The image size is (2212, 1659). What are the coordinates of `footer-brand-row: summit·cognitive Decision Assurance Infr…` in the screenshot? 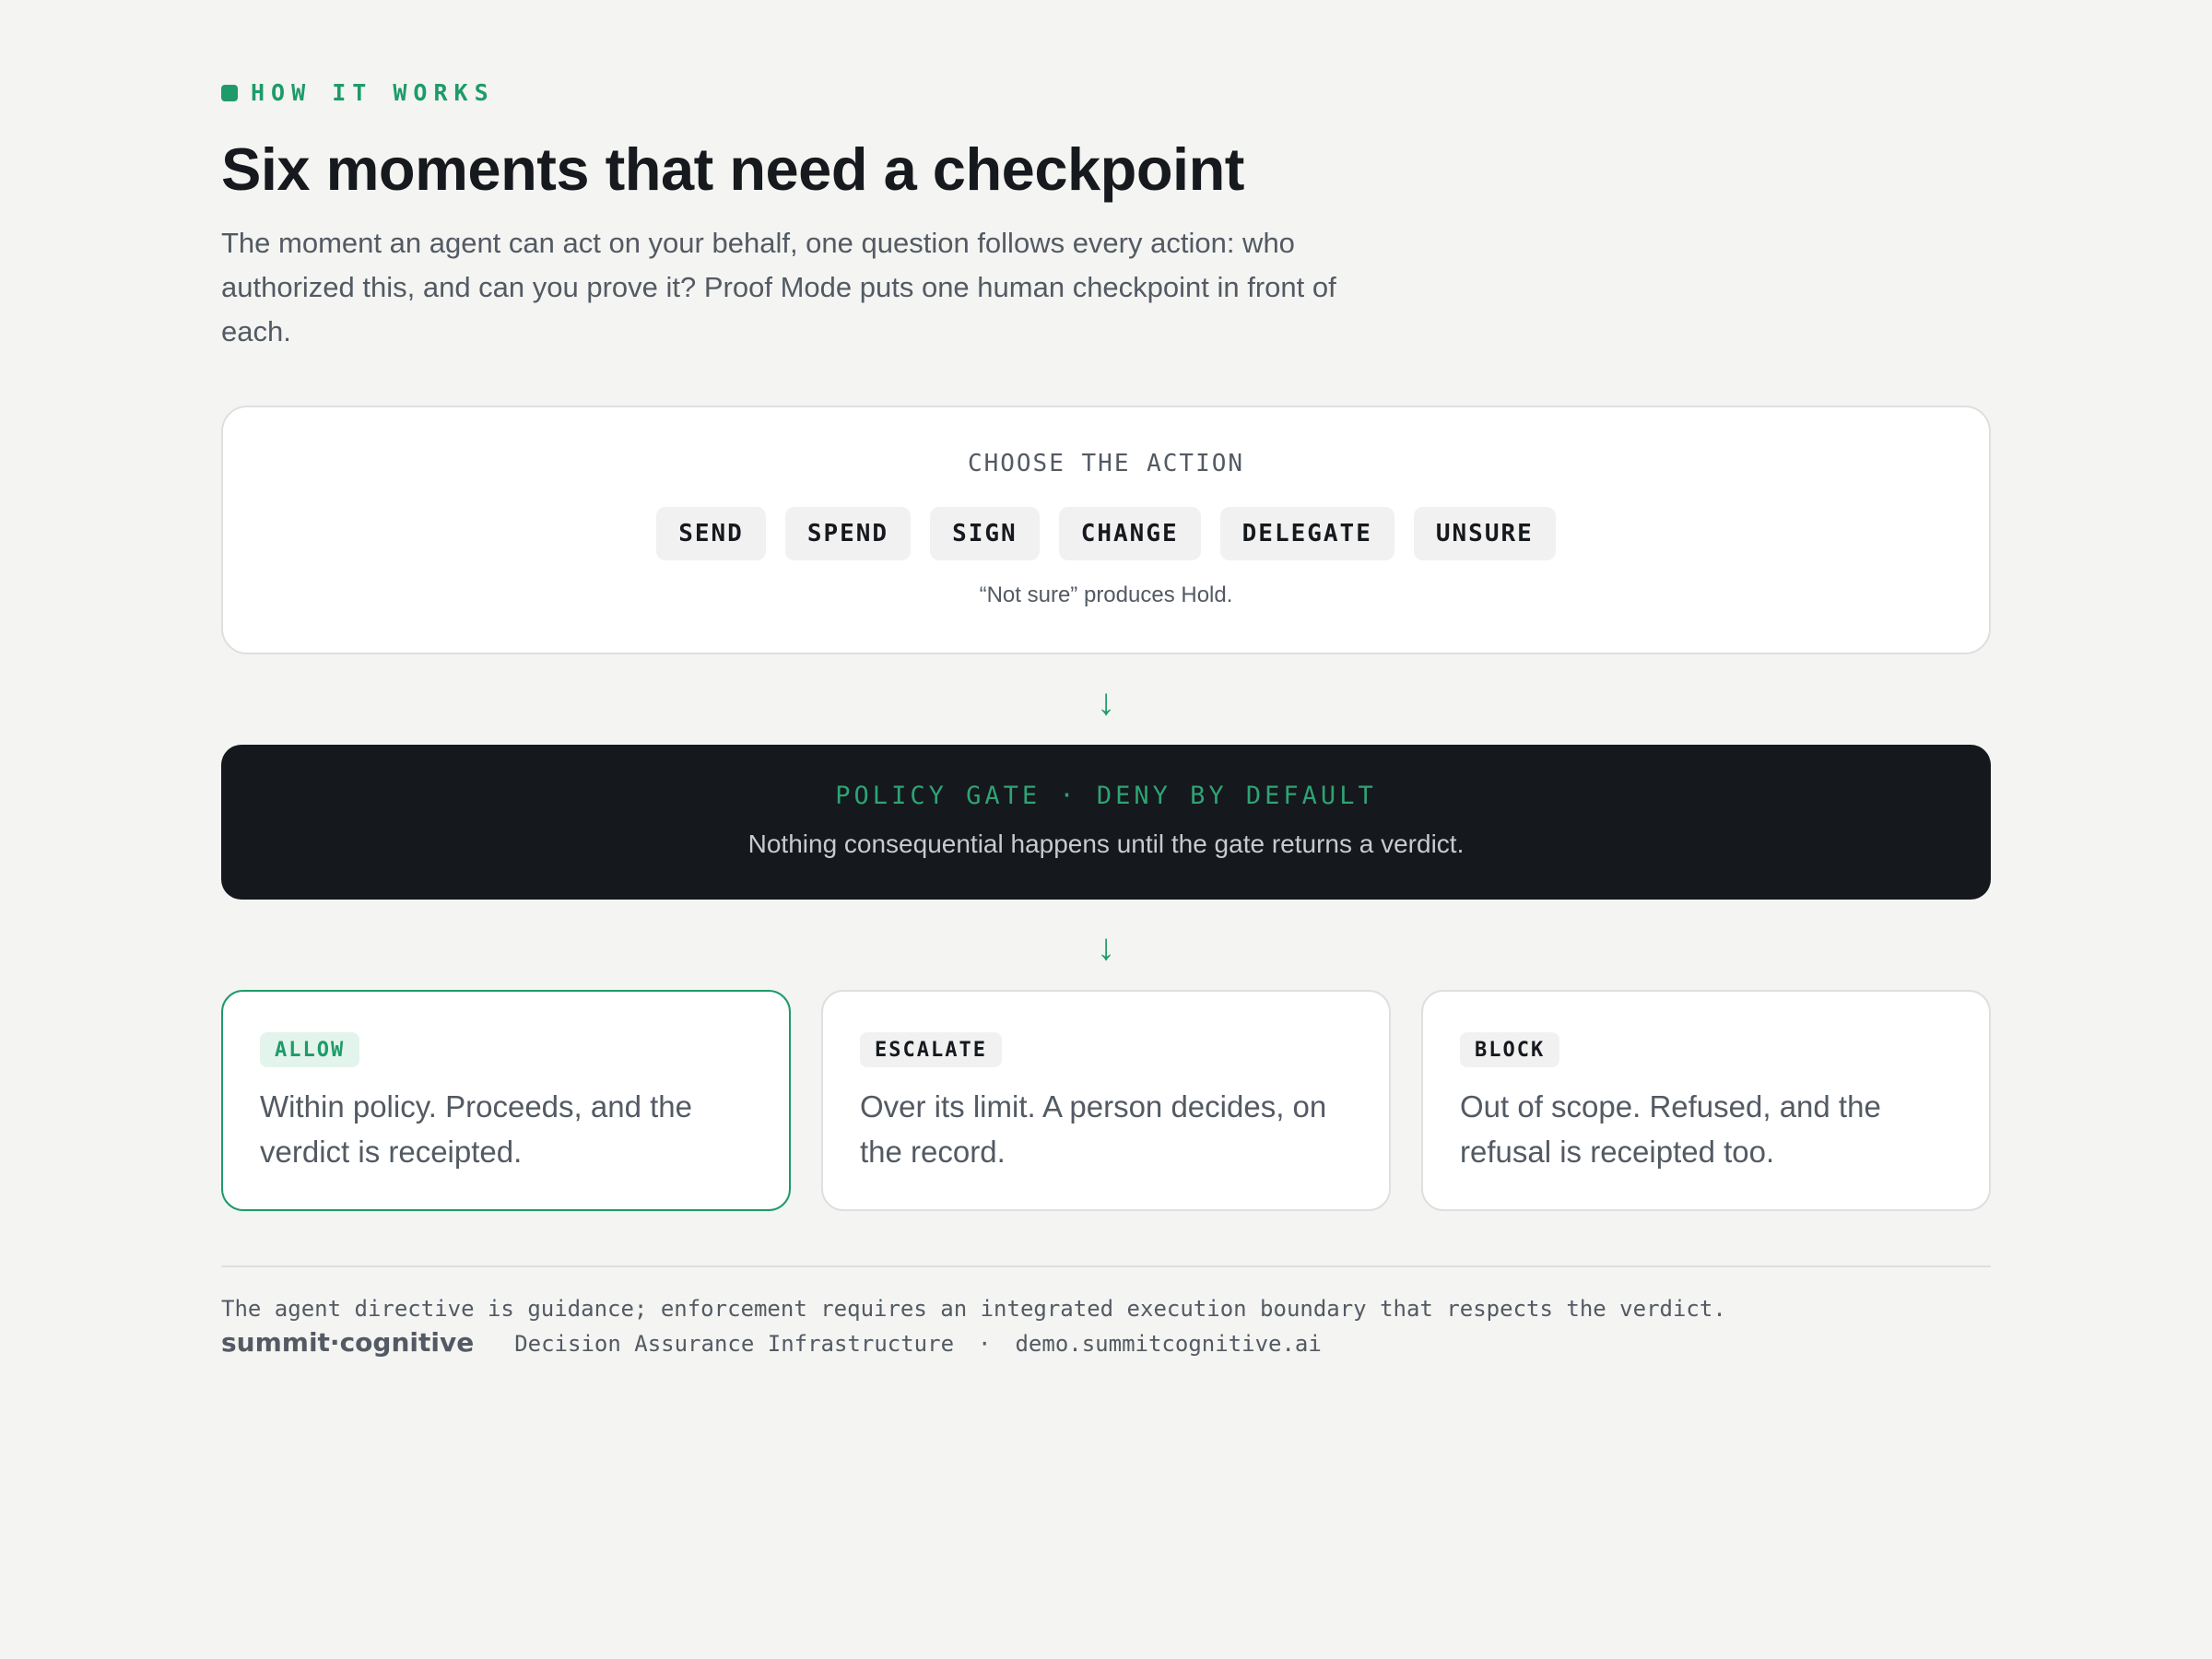 It's located at (771, 1342).